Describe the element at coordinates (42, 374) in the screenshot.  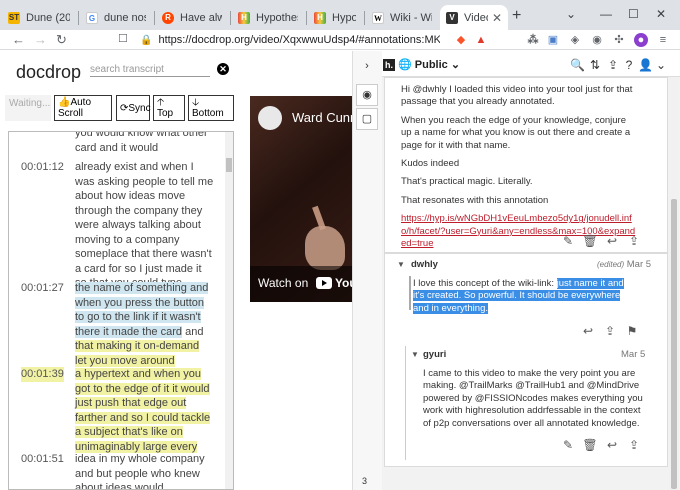
I see `transcript-timestamp: 00:01:39` at that location.